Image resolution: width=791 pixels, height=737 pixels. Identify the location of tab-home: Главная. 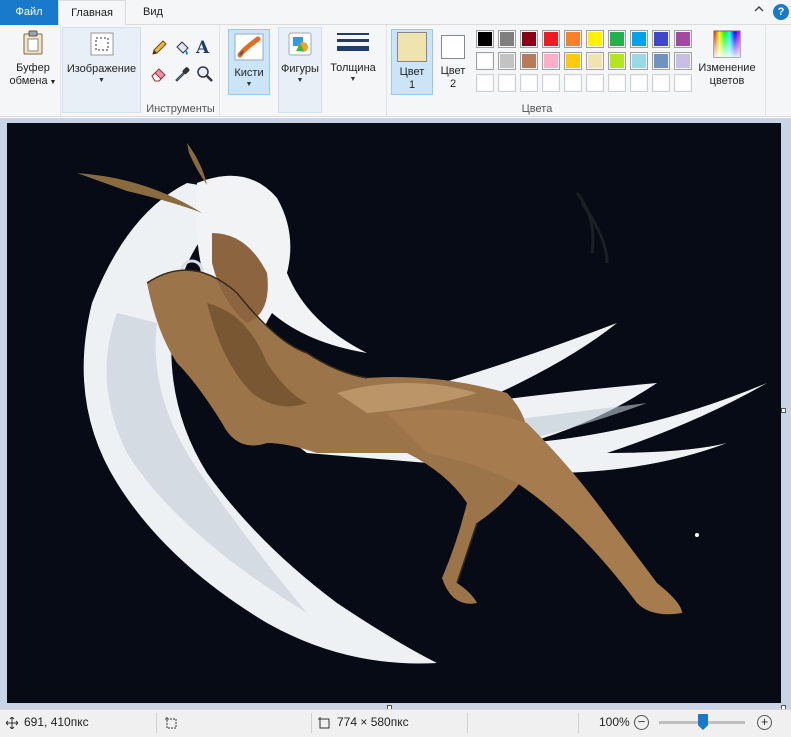
(92, 13).